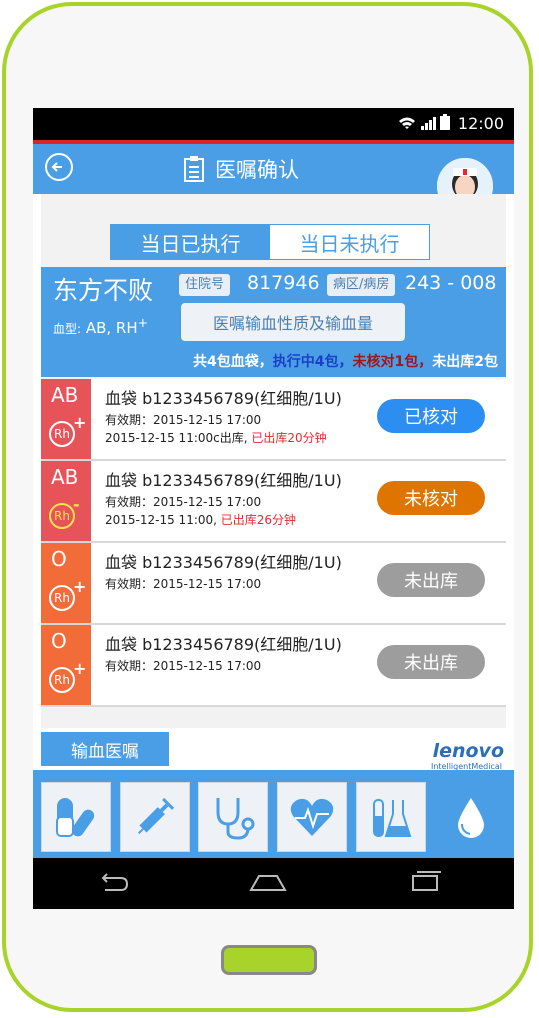 The image size is (539, 1018). What do you see at coordinates (273, 814) in the screenshot?
I see `function-toolbar` at bounding box center [273, 814].